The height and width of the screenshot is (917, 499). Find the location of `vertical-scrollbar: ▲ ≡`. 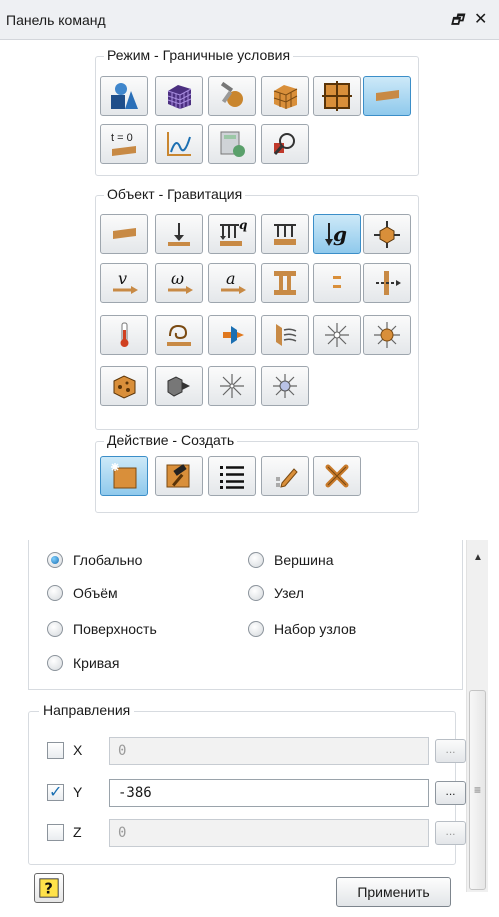

vertical-scrollbar: ▲ ≡ is located at coordinates (477, 716).